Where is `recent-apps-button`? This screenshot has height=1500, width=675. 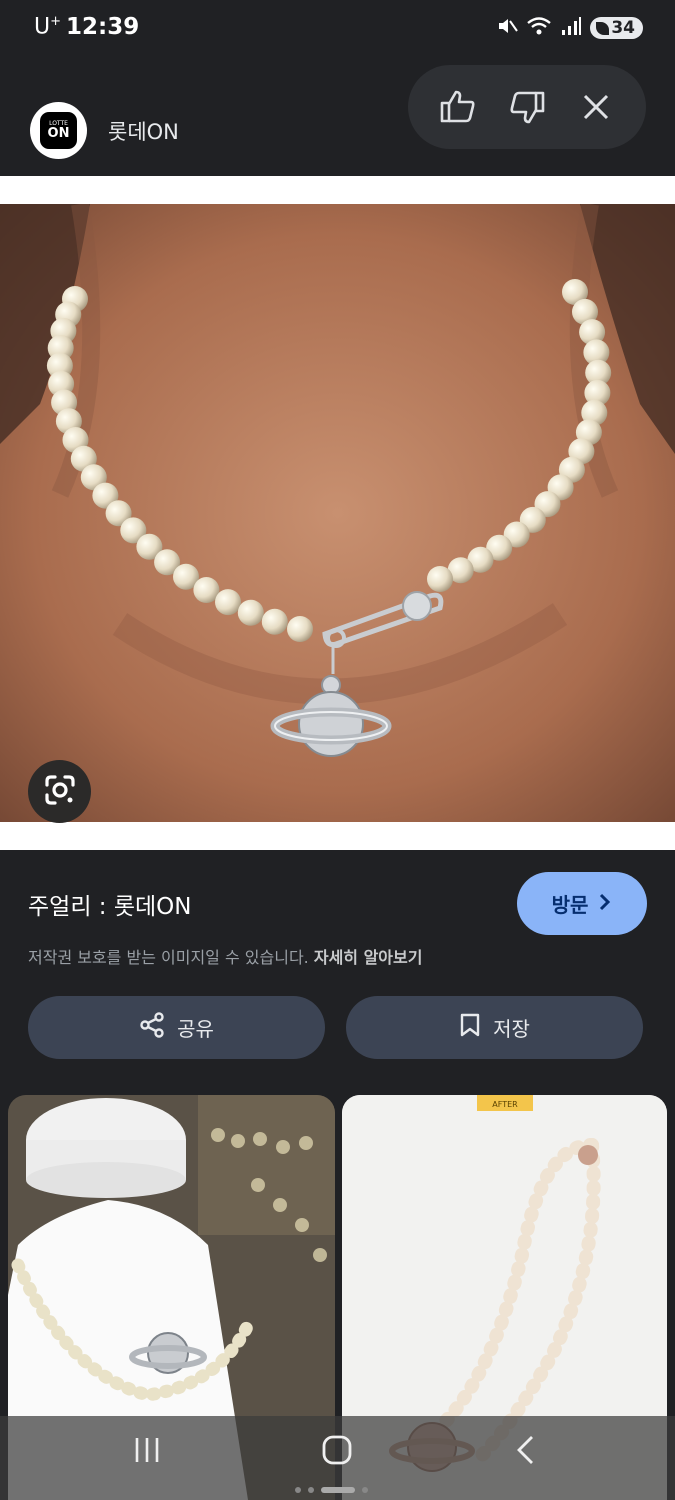 recent-apps-button is located at coordinates (147, 1452).